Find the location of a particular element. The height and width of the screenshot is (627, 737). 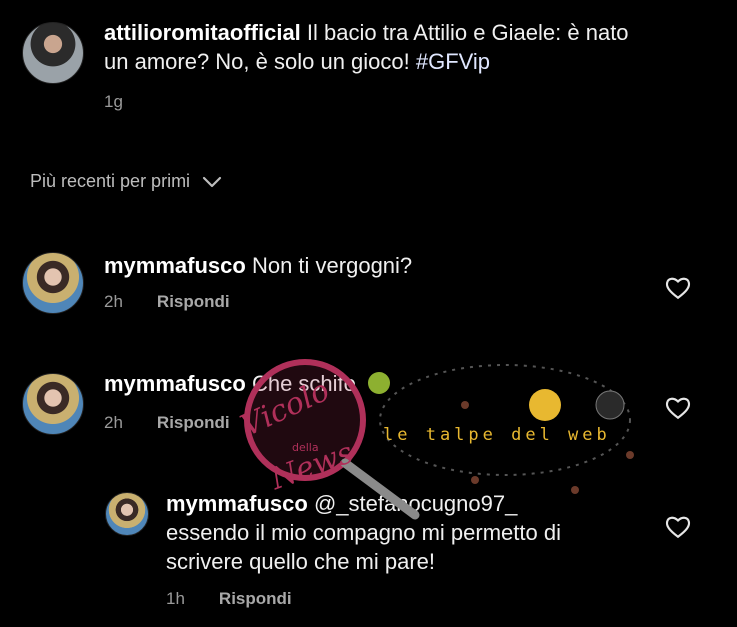

post-caption-text-2: un amore? No, è solo un gioco! is located at coordinates (260, 61).